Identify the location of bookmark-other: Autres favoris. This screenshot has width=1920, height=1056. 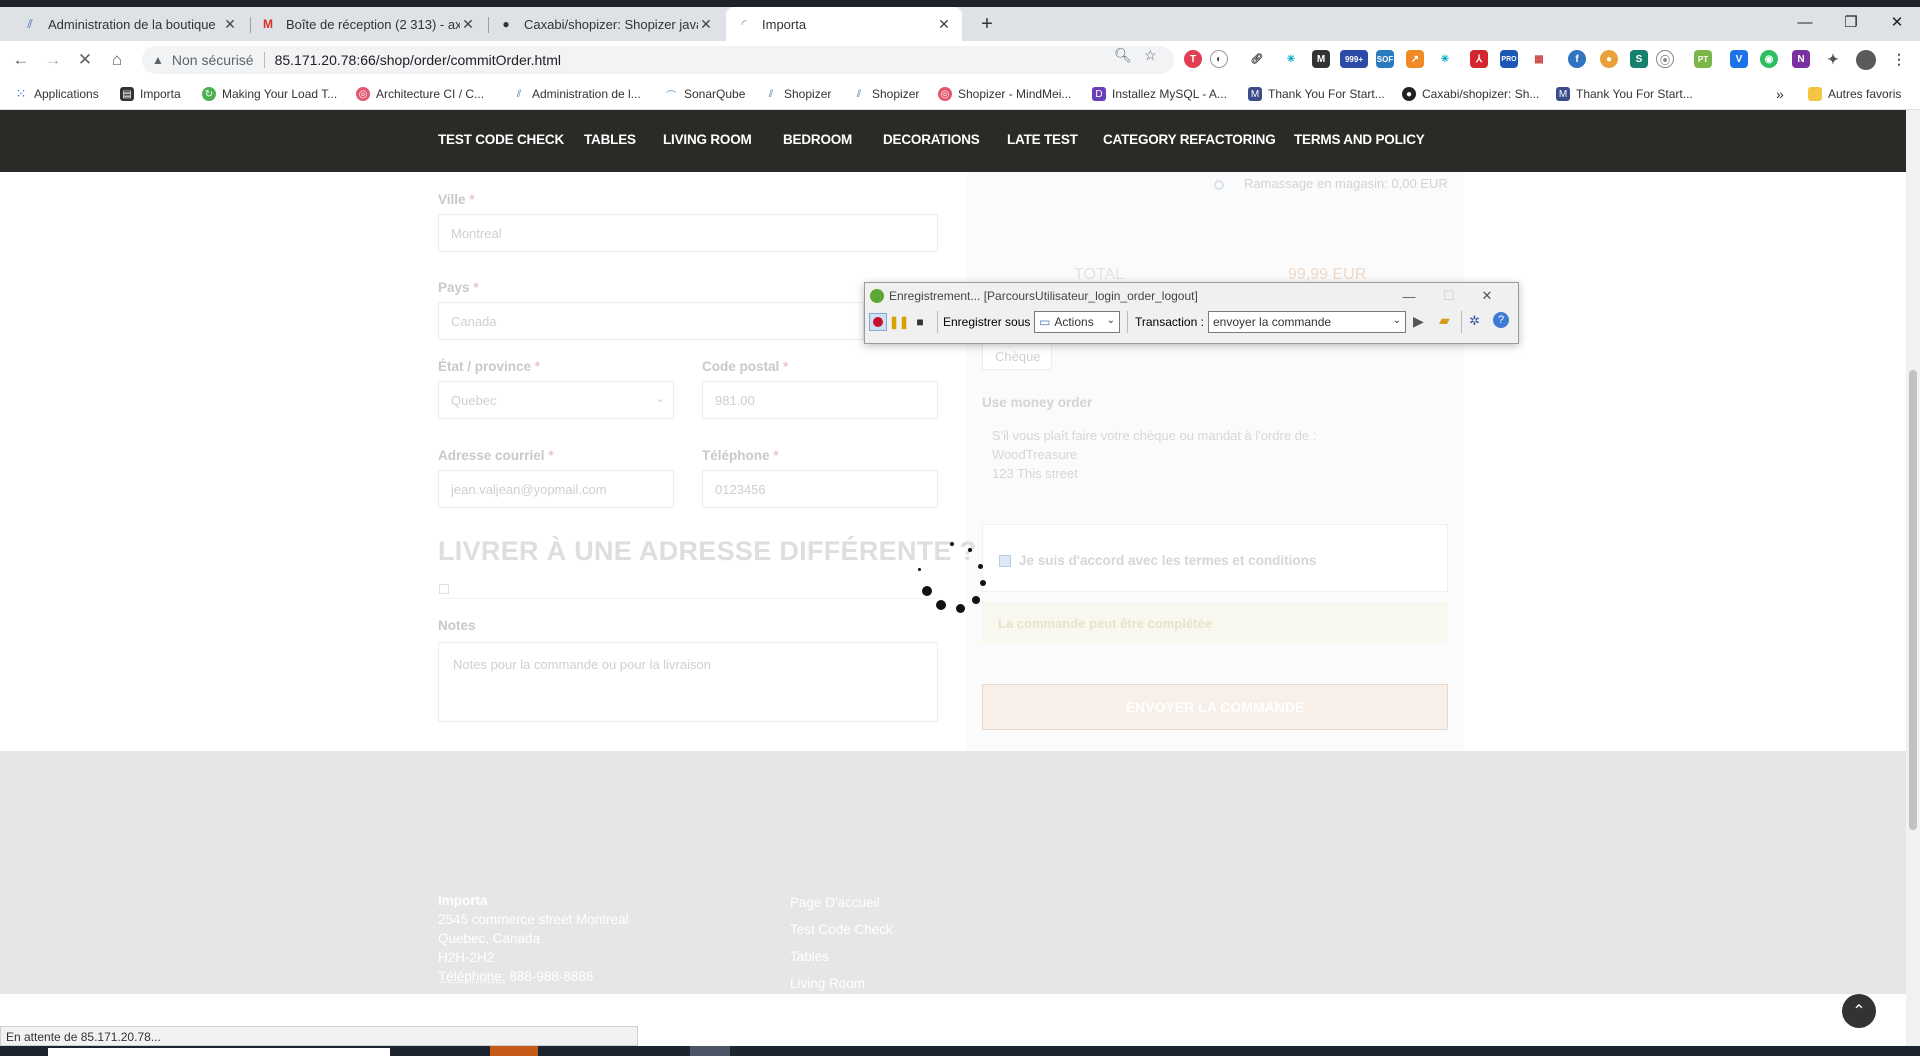
(1854, 94).